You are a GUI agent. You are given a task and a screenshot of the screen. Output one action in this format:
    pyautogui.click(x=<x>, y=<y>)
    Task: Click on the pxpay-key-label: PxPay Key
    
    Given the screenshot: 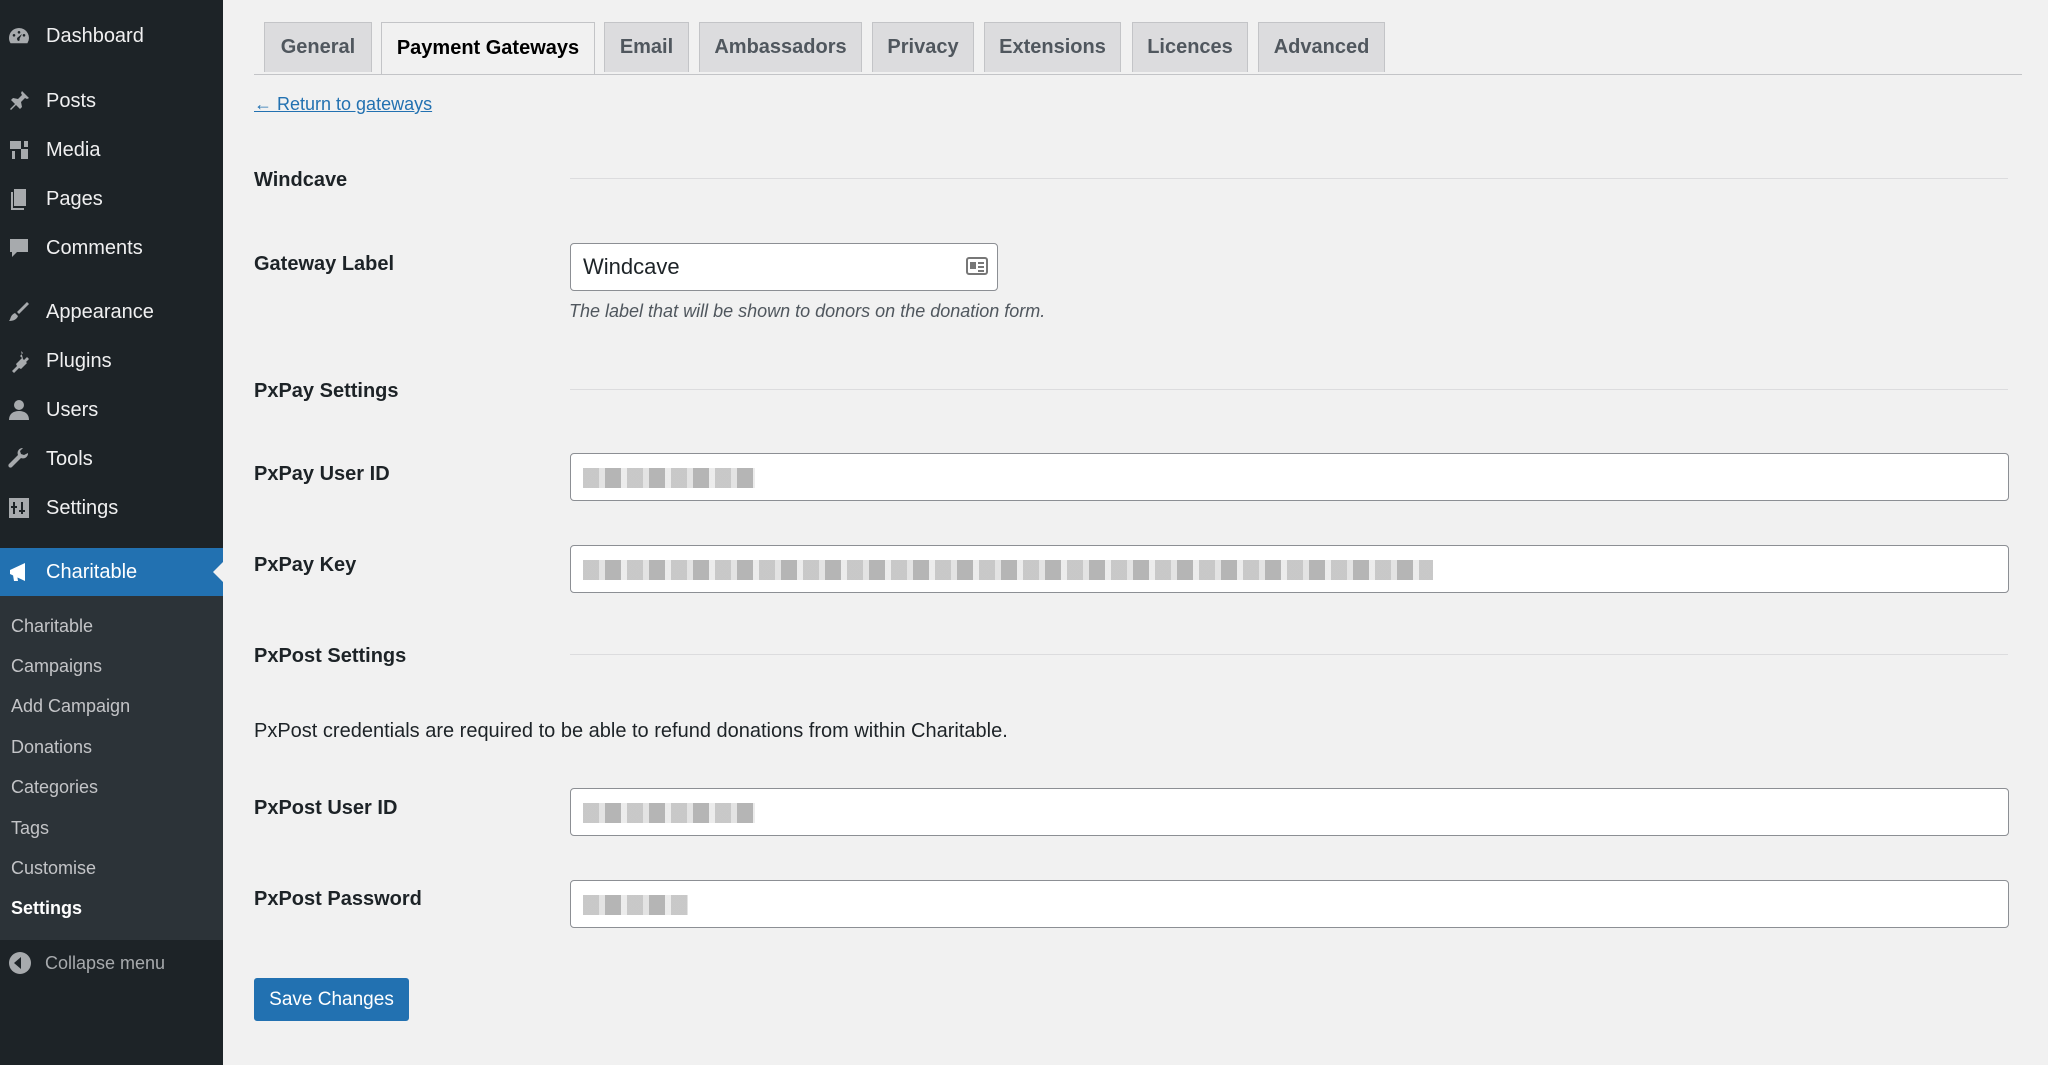 What is the action you would take?
    pyautogui.click(x=305, y=565)
    